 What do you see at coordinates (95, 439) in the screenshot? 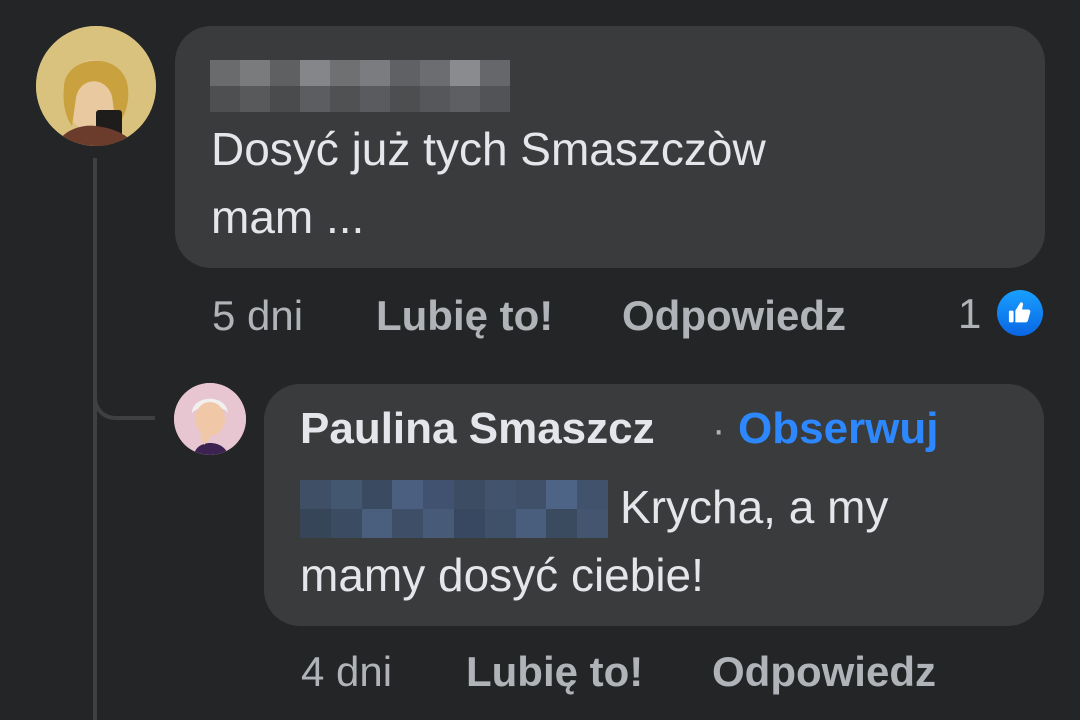
I see `thread-connector-line` at bounding box center [95, 439].